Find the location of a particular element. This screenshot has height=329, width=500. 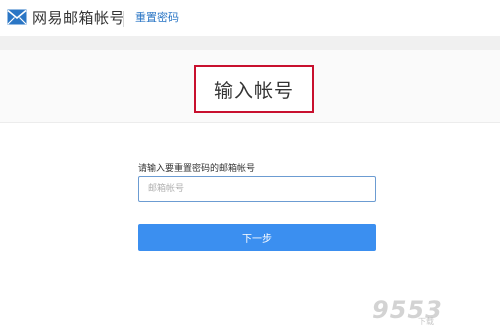

reset-password-link: 重置密码 is located at coordinates (157, 18).